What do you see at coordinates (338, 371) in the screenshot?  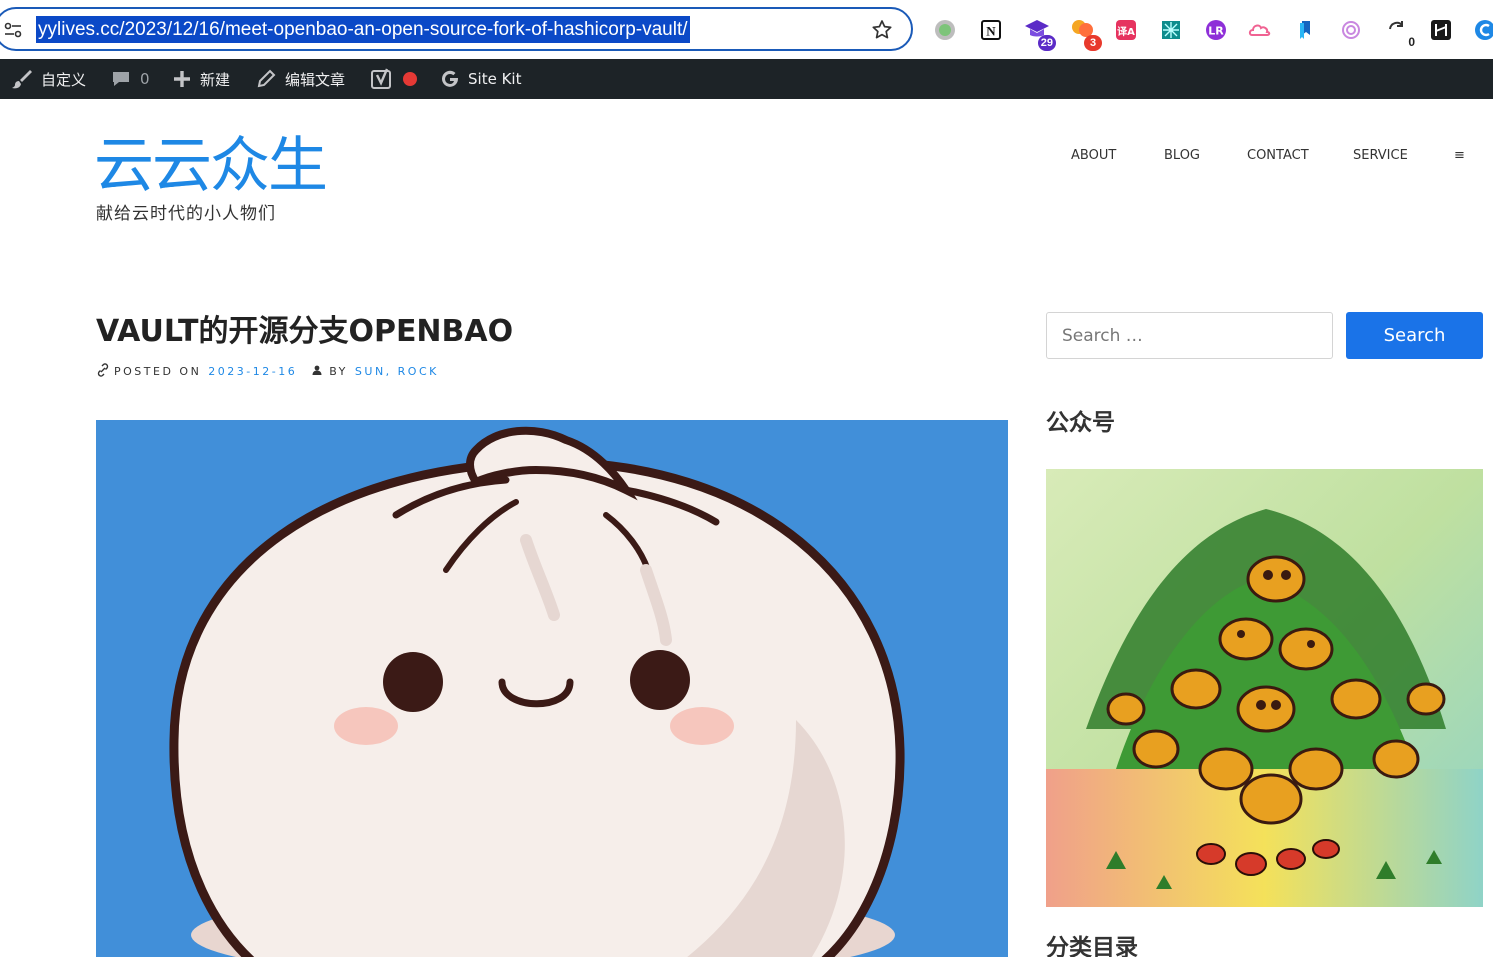 I see `by-label: BY` at bounding box center [338, 371].